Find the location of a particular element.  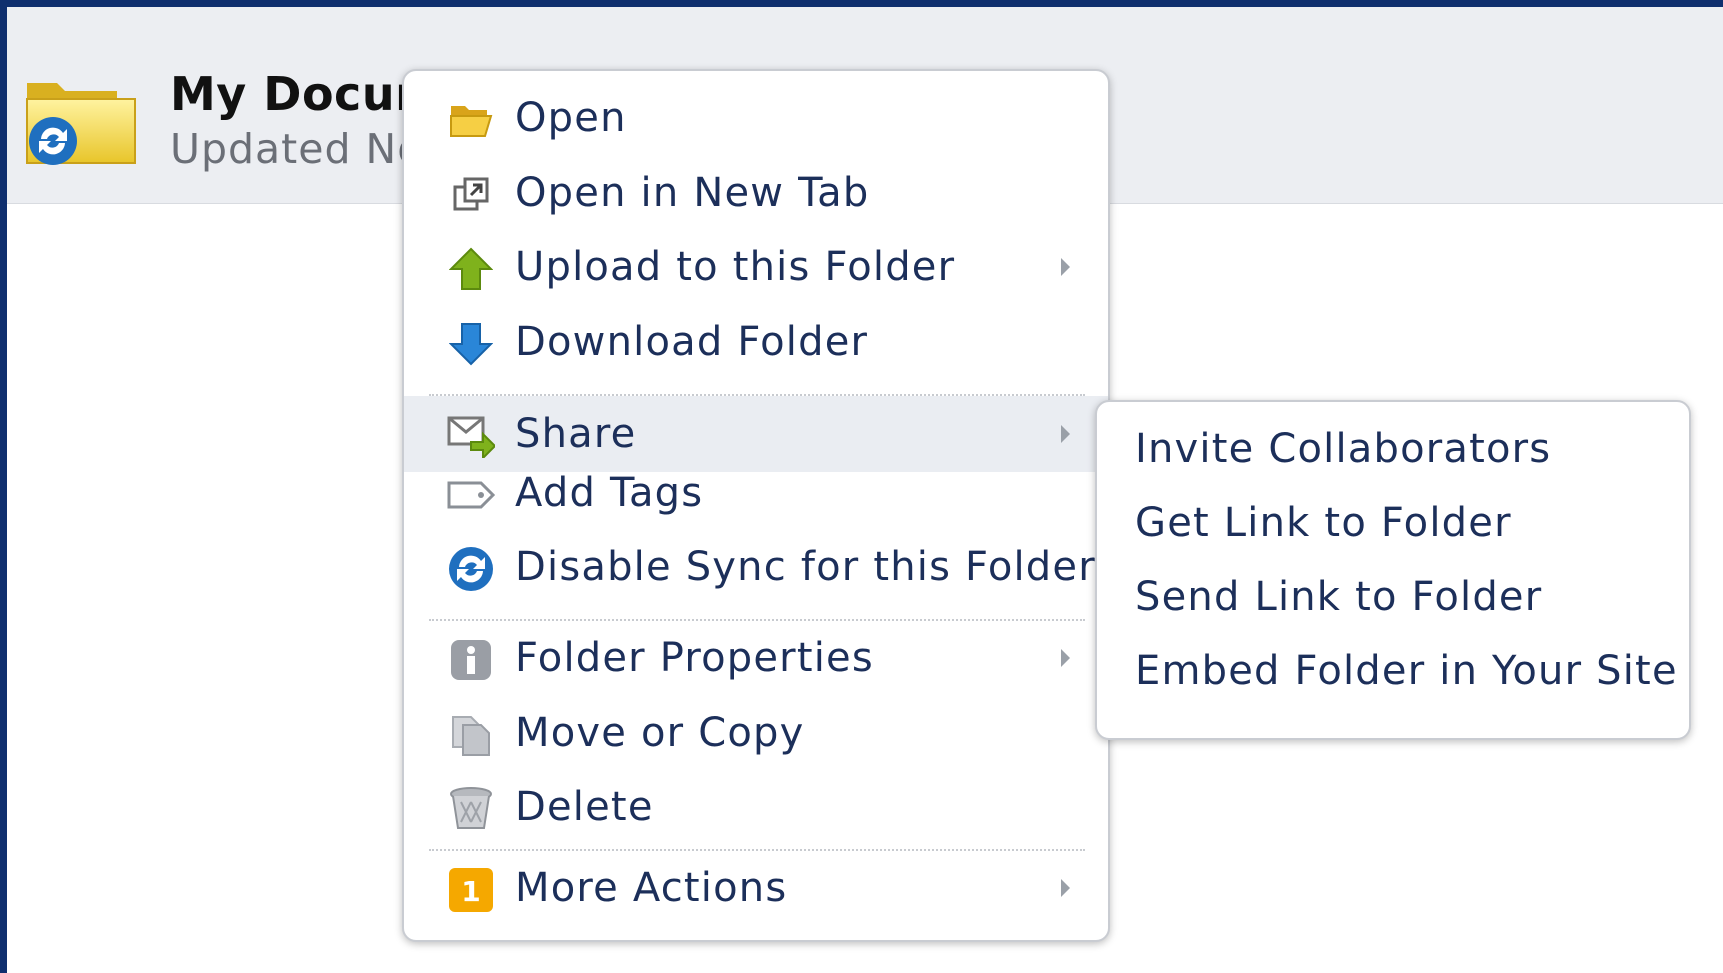

submenu-send-link: Send Link to Folder is located at coordinates (1338, 597).